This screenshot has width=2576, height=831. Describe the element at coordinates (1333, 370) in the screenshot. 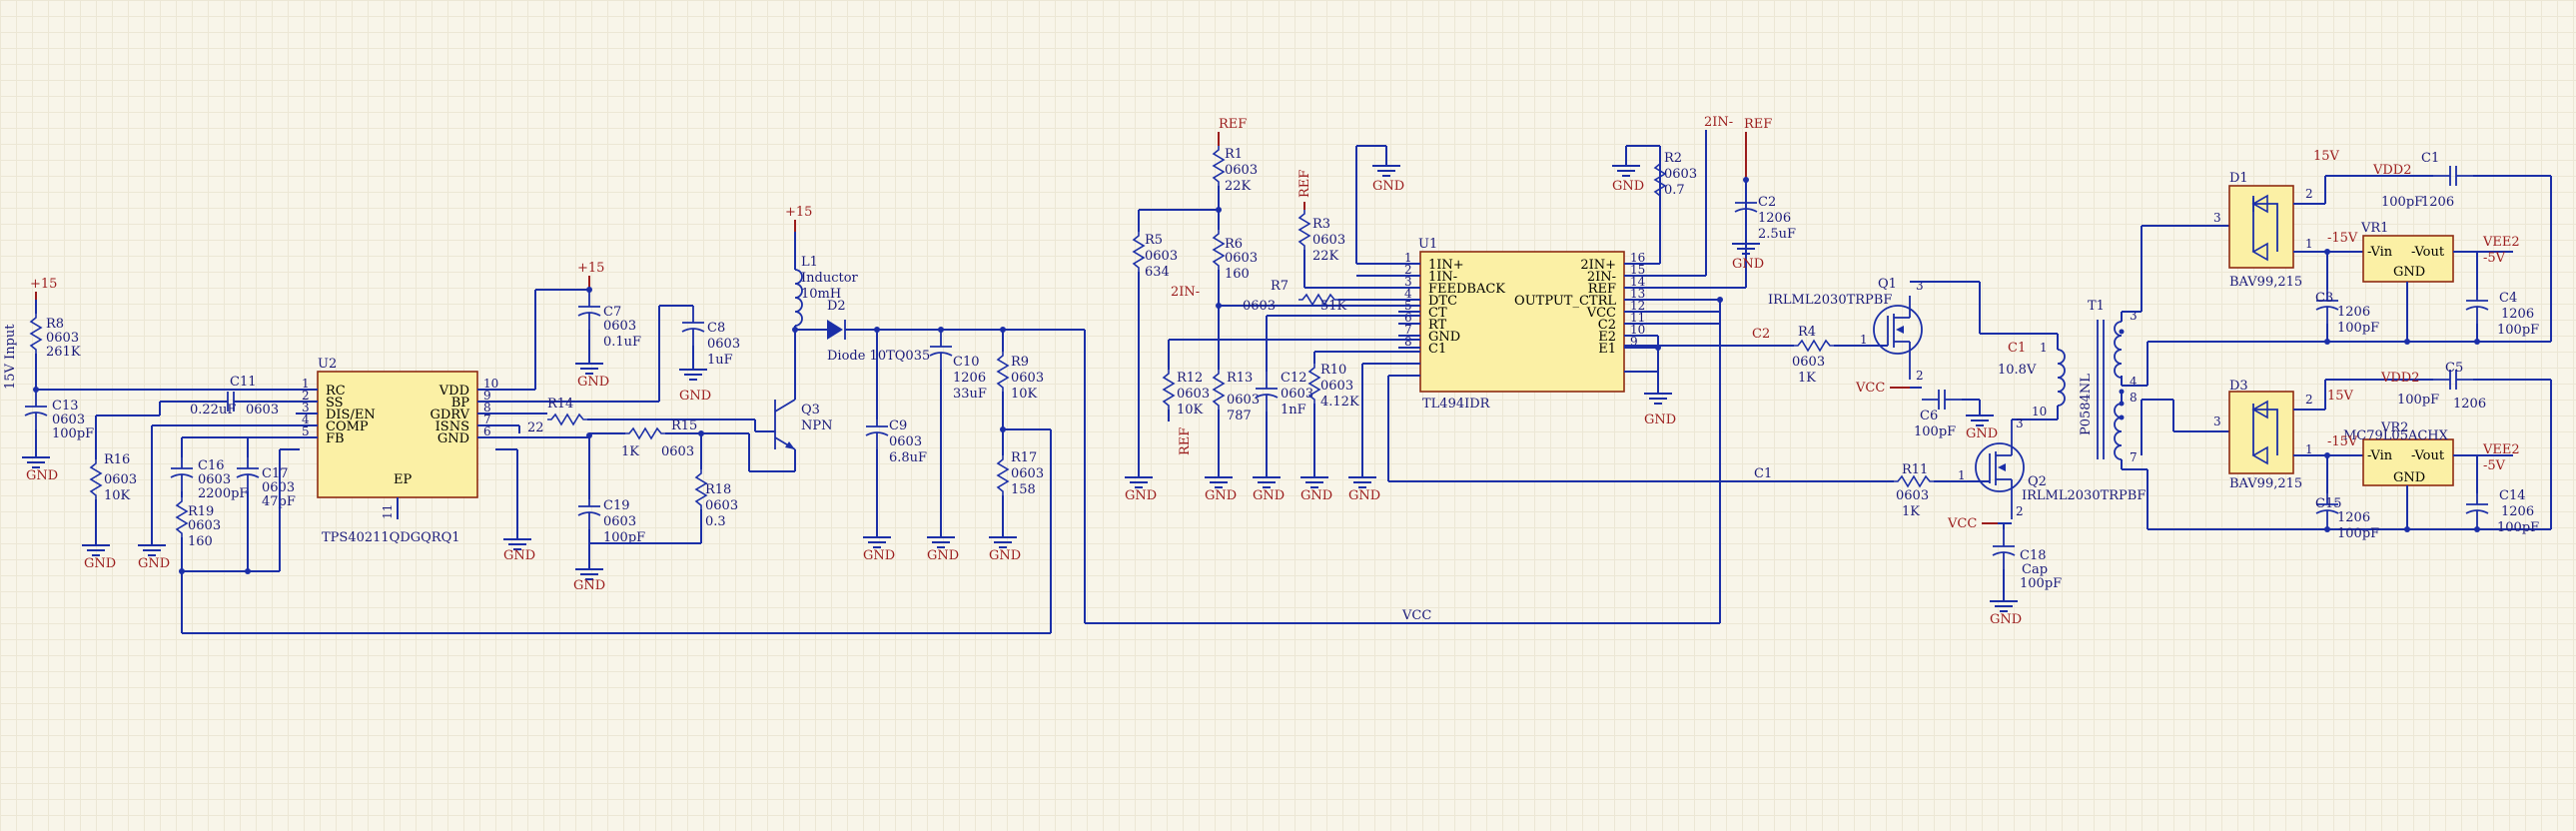

I see `r10-ref: R10` at that location.